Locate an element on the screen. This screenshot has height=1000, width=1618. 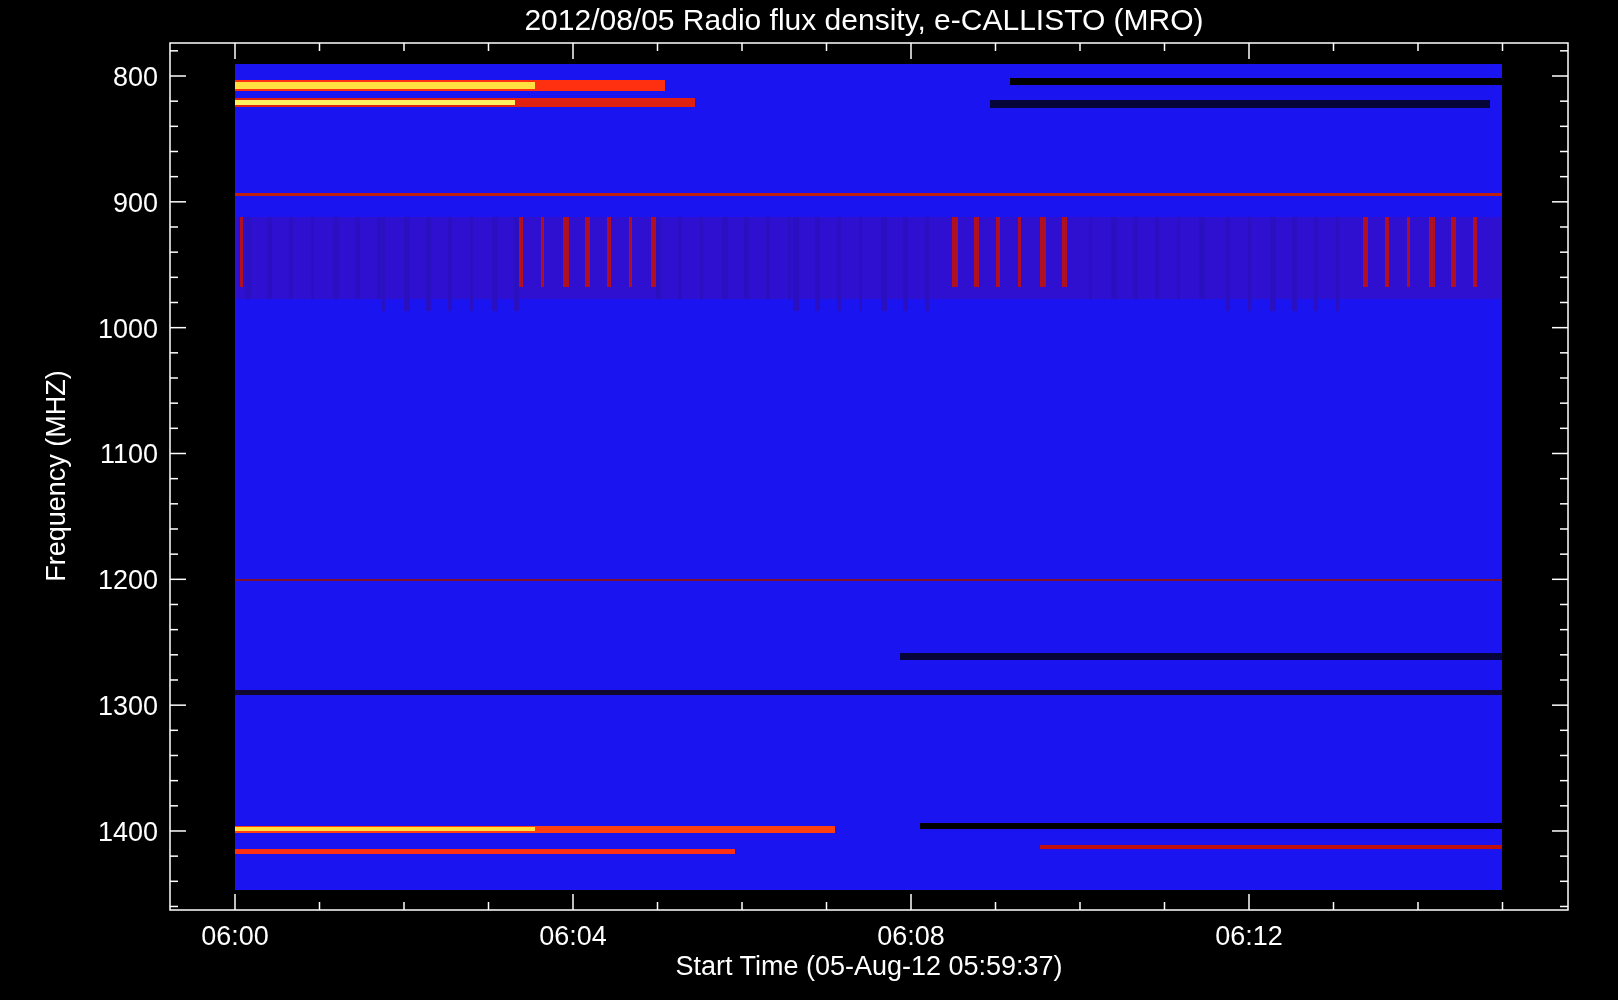
x-tick-label: 06:00 is located at coordinates (235, 936).